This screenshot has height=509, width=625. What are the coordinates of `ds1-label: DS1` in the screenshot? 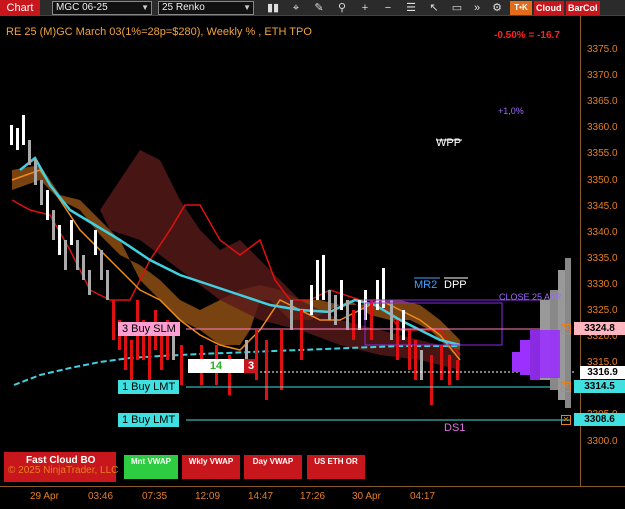 It's located at (455, 428).